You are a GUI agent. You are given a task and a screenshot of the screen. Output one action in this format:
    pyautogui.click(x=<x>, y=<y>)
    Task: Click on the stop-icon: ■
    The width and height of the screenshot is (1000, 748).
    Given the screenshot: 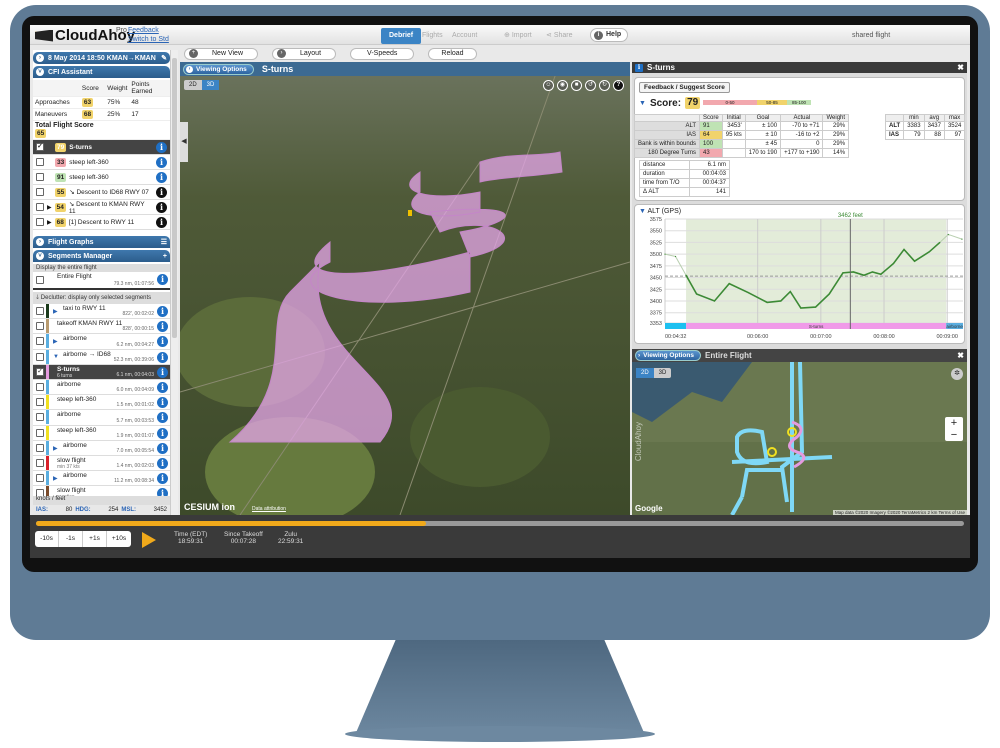 What is the action you would take?
    pyautogui.click(x=576, y=85)
    